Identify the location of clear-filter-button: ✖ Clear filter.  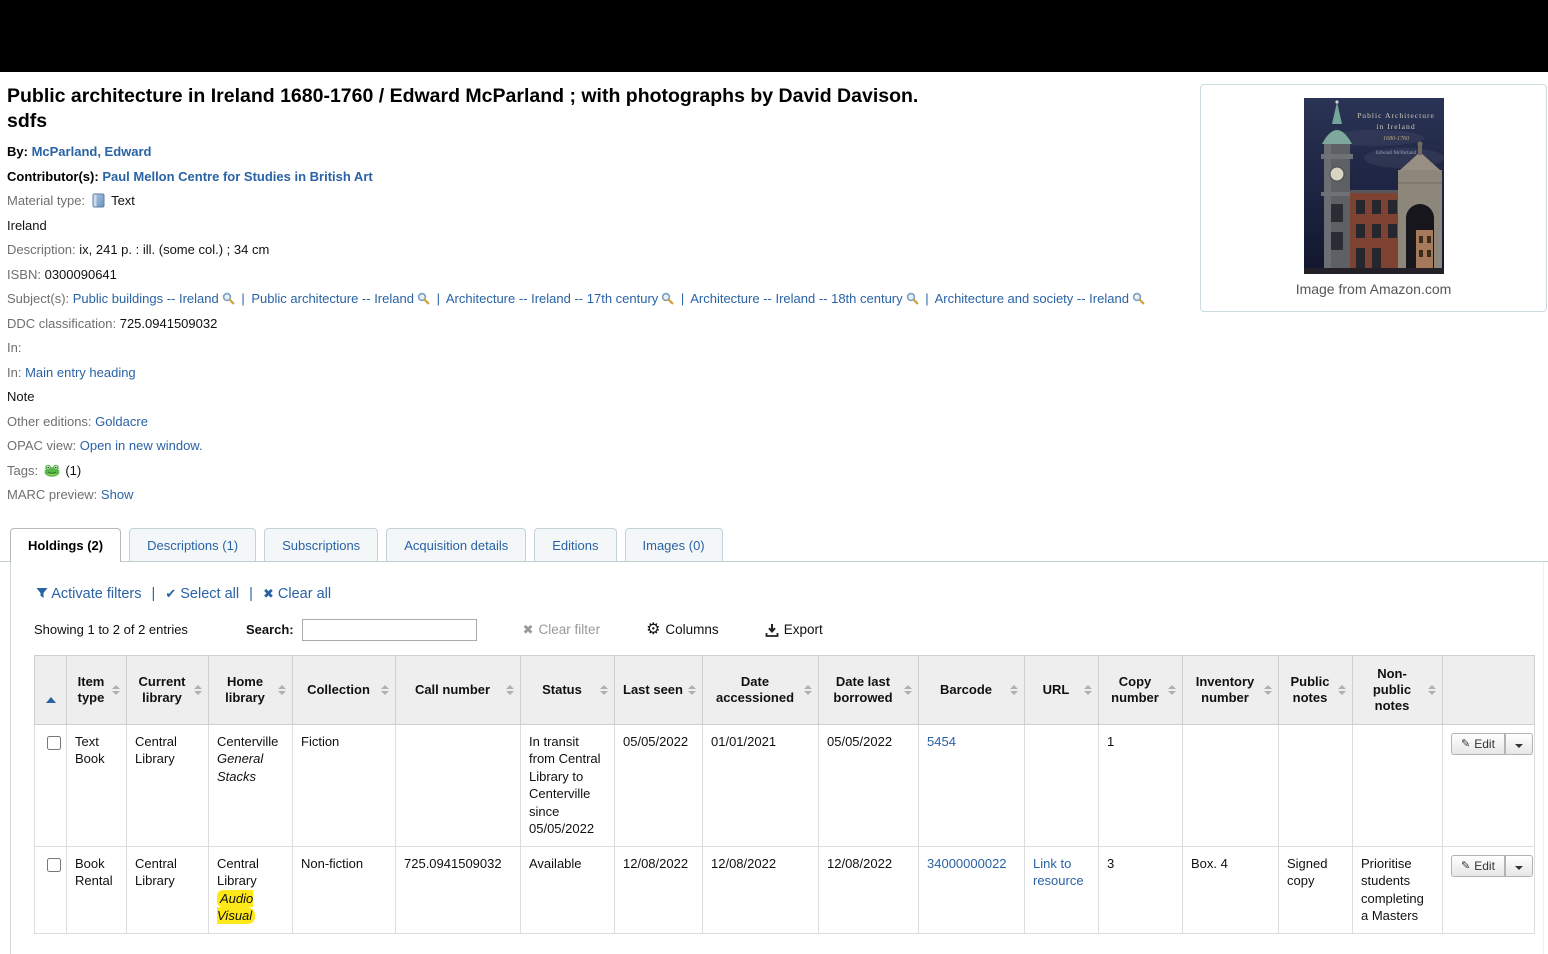
(561, 630).